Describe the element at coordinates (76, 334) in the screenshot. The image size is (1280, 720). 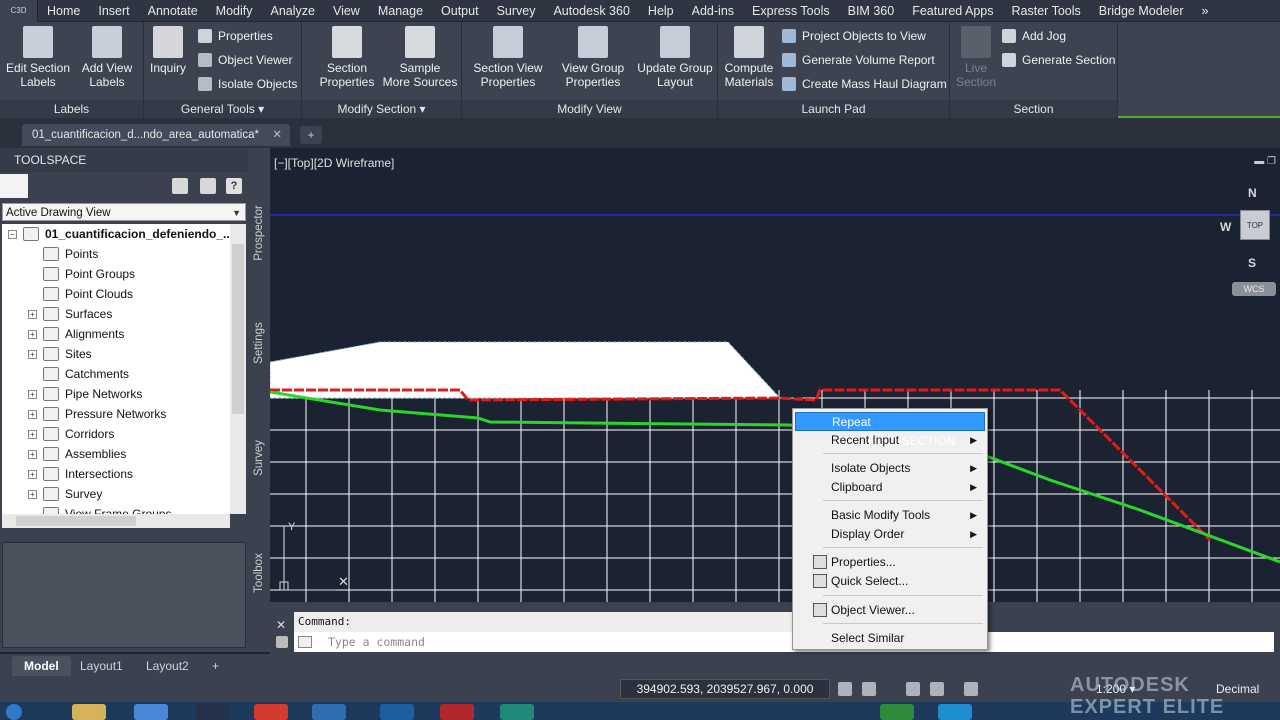
I see `tree-item-alignments: + Alignments` at that location.